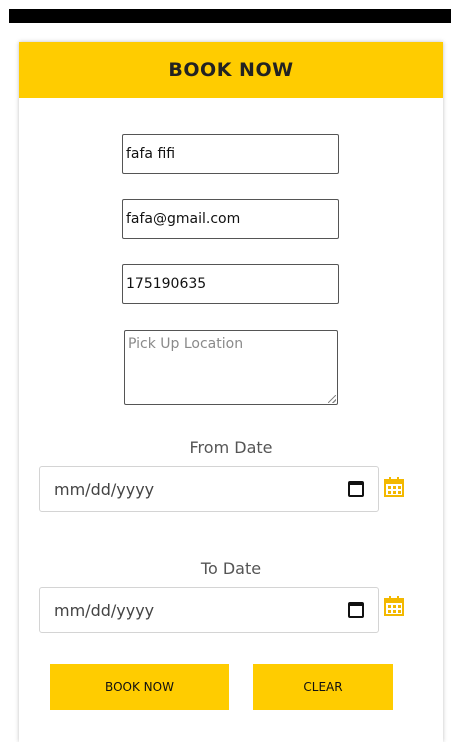 This screenshot has height=742, width=451. I want to click on pickup-location-input, so click(231, 367).